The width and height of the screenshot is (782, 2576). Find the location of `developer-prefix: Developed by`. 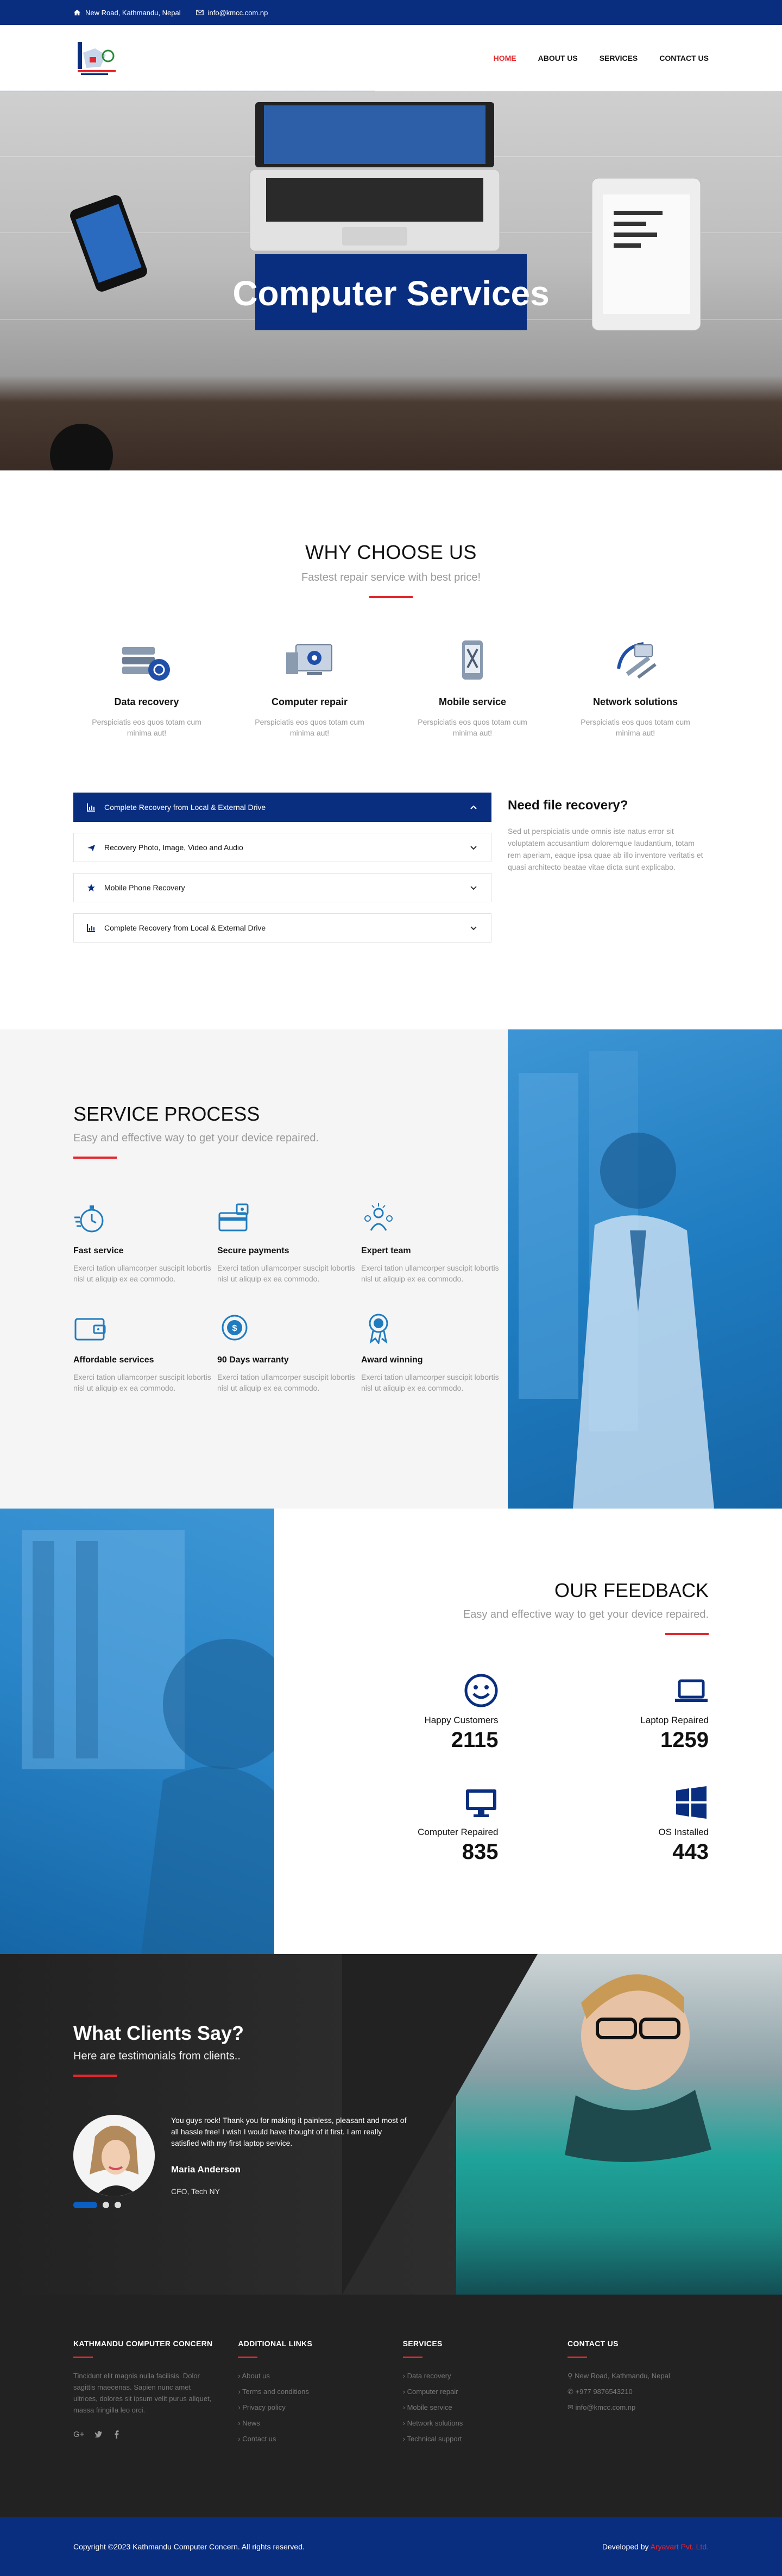

developer-prefix: Developed by is located at coordinates (625, 2546).